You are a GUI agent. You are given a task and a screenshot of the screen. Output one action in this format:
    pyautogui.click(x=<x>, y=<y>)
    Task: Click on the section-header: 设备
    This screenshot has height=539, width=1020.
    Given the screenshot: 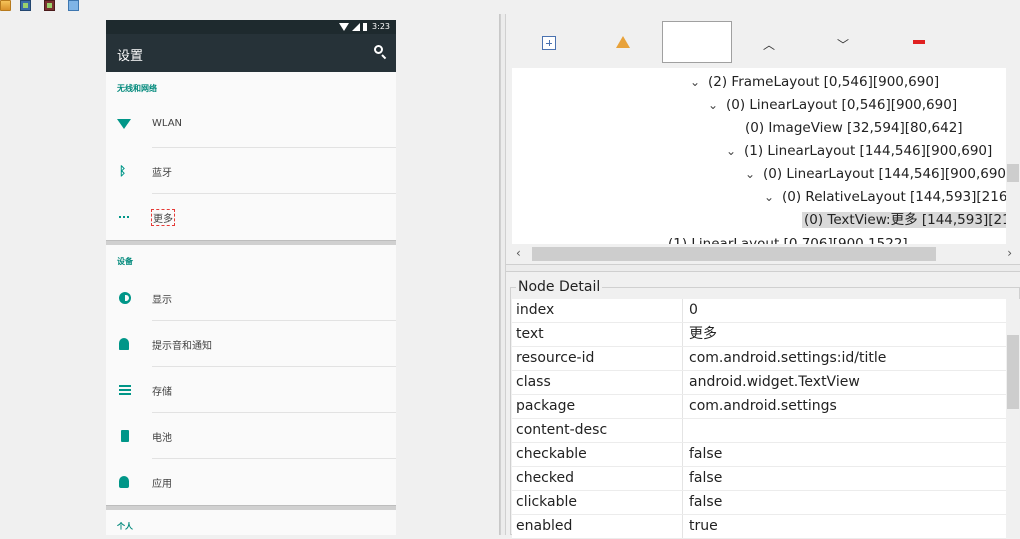 What is the action you would take?
    pyautogui.click(x=125, y=261)
    